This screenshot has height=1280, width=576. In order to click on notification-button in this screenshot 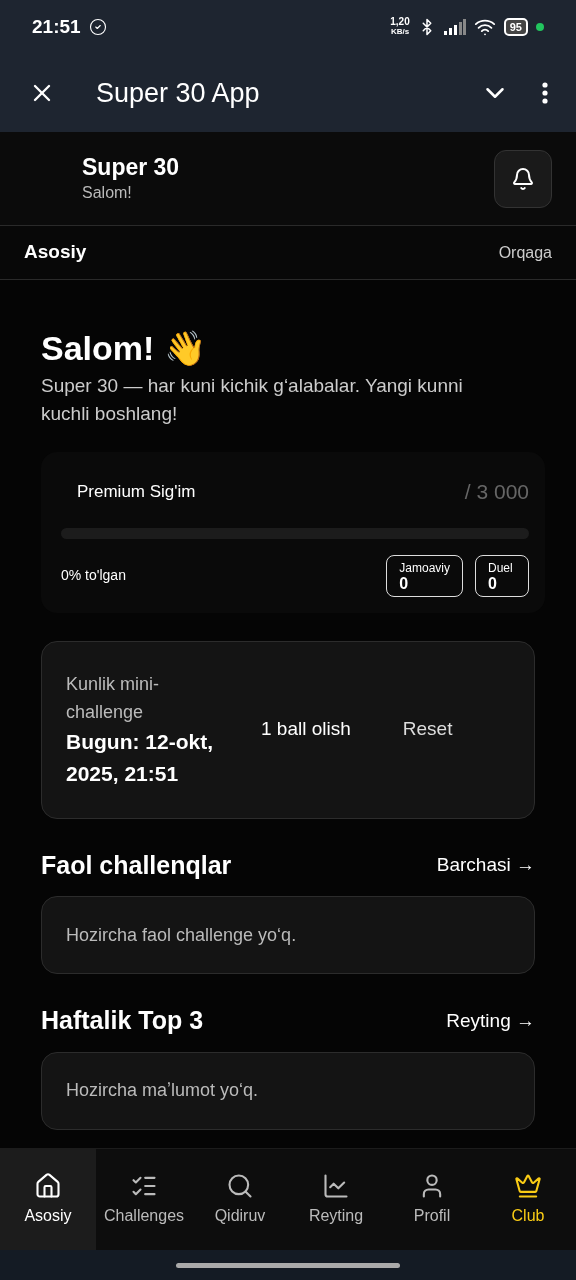, I will do `click(523, 178)`.